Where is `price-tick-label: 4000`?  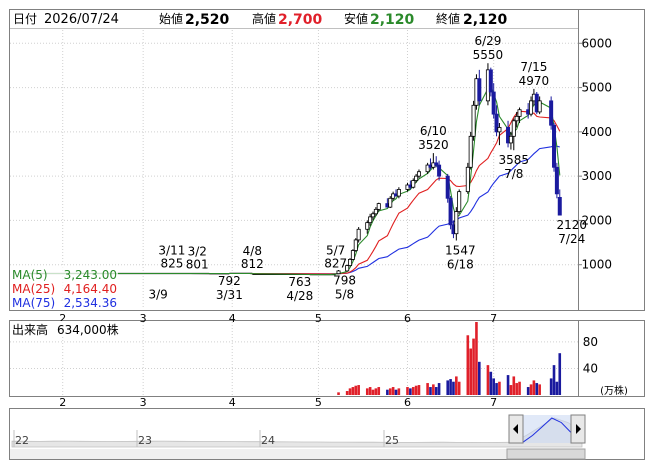
price-tick-label: 4000 is located at coordinates (596, 132).